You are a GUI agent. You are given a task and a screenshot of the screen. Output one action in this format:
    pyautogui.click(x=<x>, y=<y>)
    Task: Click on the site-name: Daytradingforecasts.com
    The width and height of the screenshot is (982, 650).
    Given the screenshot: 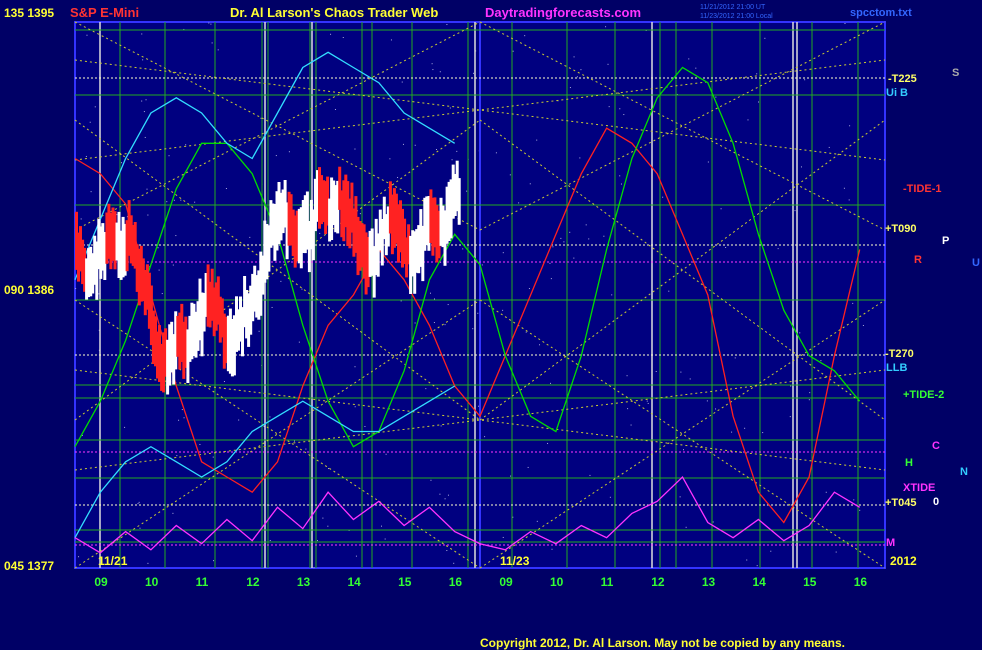 What is the action you would take?
    pyautogui.click(x=563, y=12)
    